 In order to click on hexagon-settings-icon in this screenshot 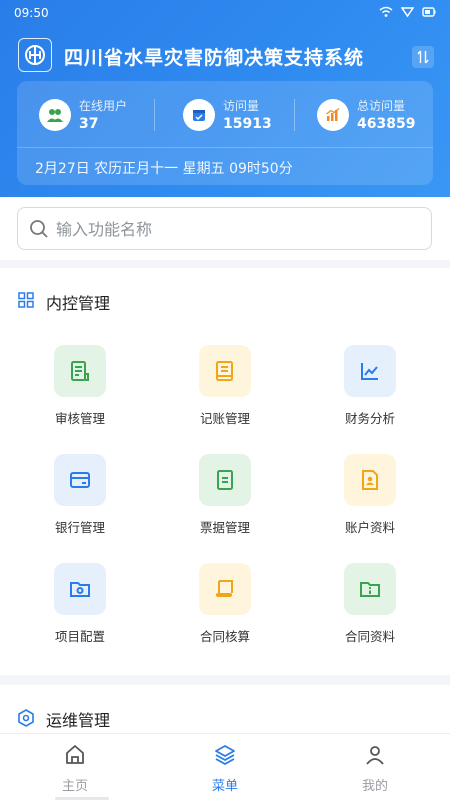, I will do `click(26, 718)`.